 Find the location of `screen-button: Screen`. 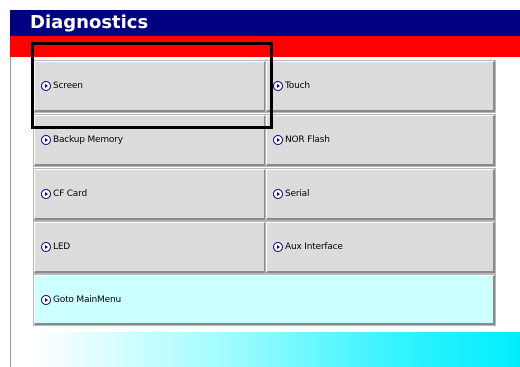

screen-button: Screen is located at coordinates (150, 86).